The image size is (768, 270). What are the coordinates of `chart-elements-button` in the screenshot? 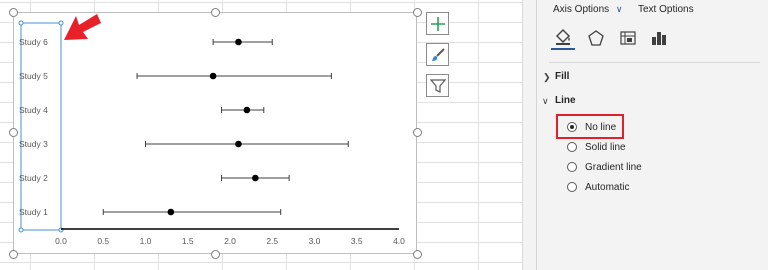 It's located at (437, 23).